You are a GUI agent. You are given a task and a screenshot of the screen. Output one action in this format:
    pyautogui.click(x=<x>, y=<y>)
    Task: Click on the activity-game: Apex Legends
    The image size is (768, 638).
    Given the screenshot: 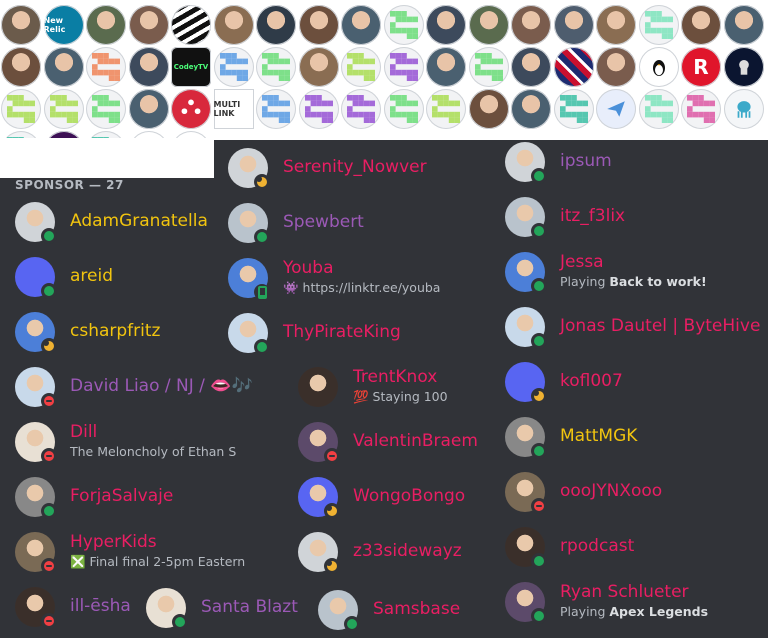 What is the action you would take?
    pyautogui.click(x=659, y=611)
    